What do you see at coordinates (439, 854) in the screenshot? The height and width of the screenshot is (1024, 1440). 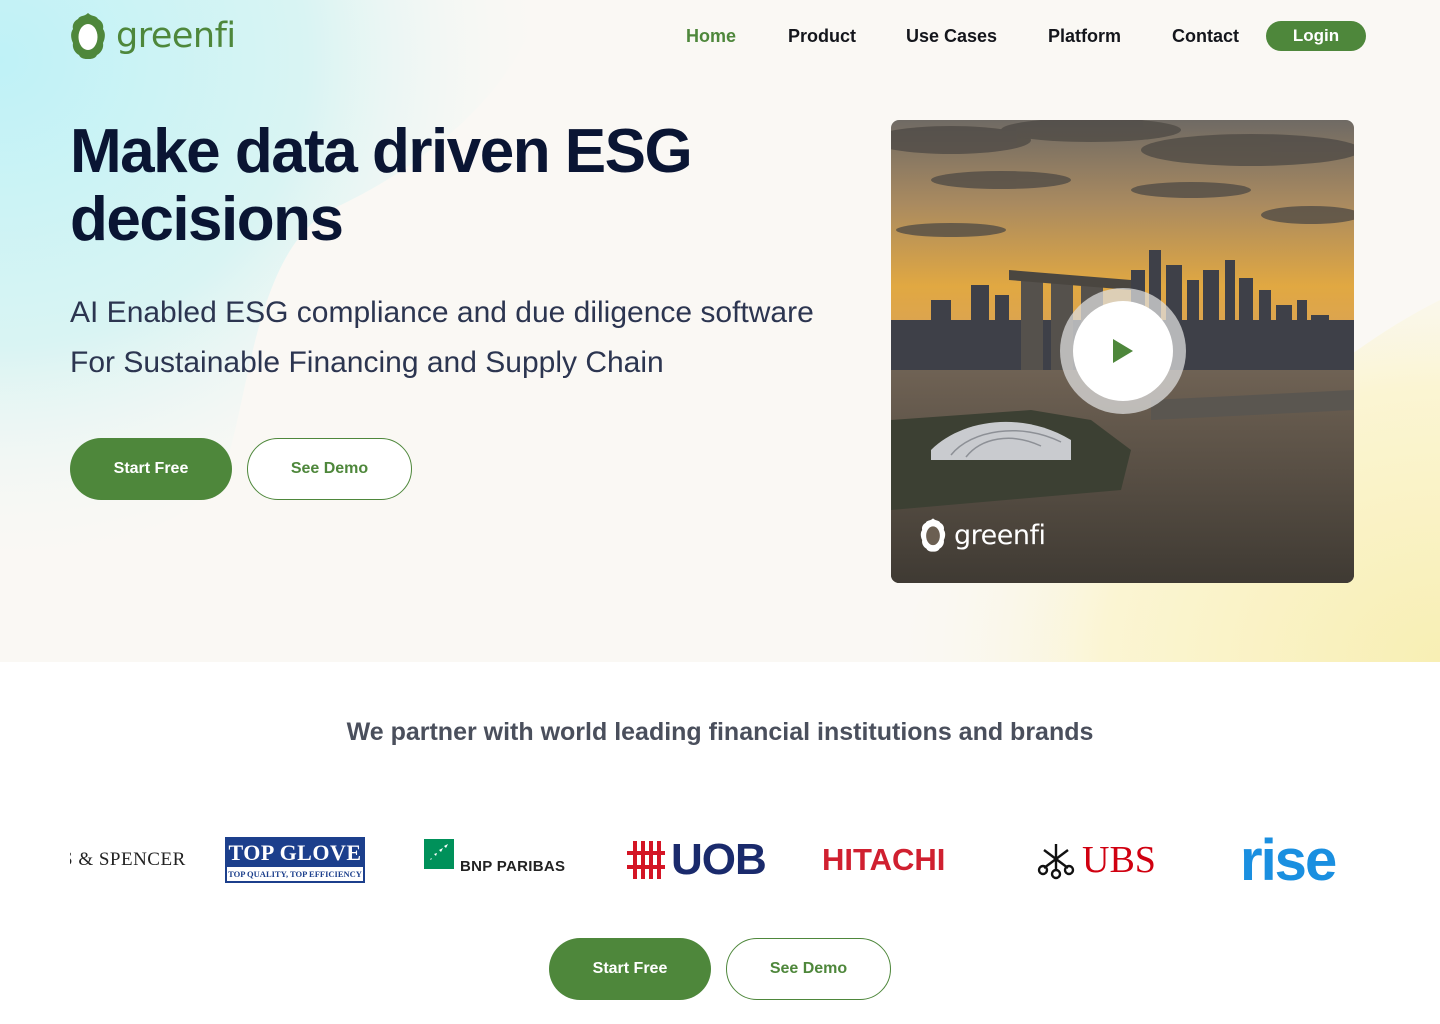 I see `bnp-stars-icon` at bounding box center [439, 854].